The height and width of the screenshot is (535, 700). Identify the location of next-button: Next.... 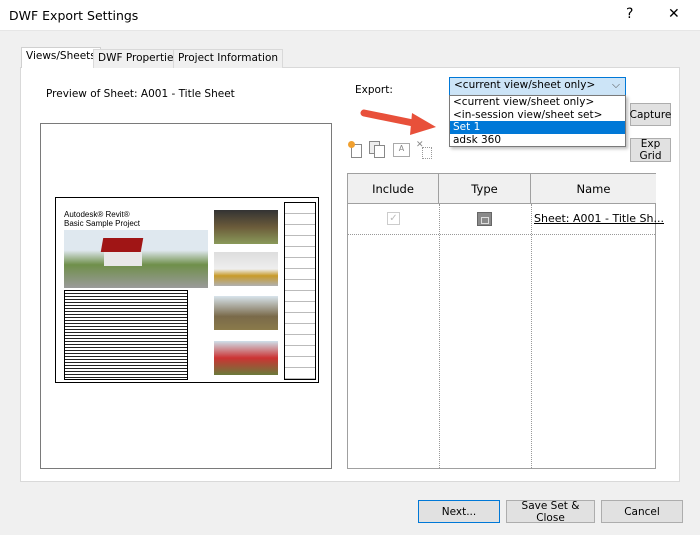
(459, 511).